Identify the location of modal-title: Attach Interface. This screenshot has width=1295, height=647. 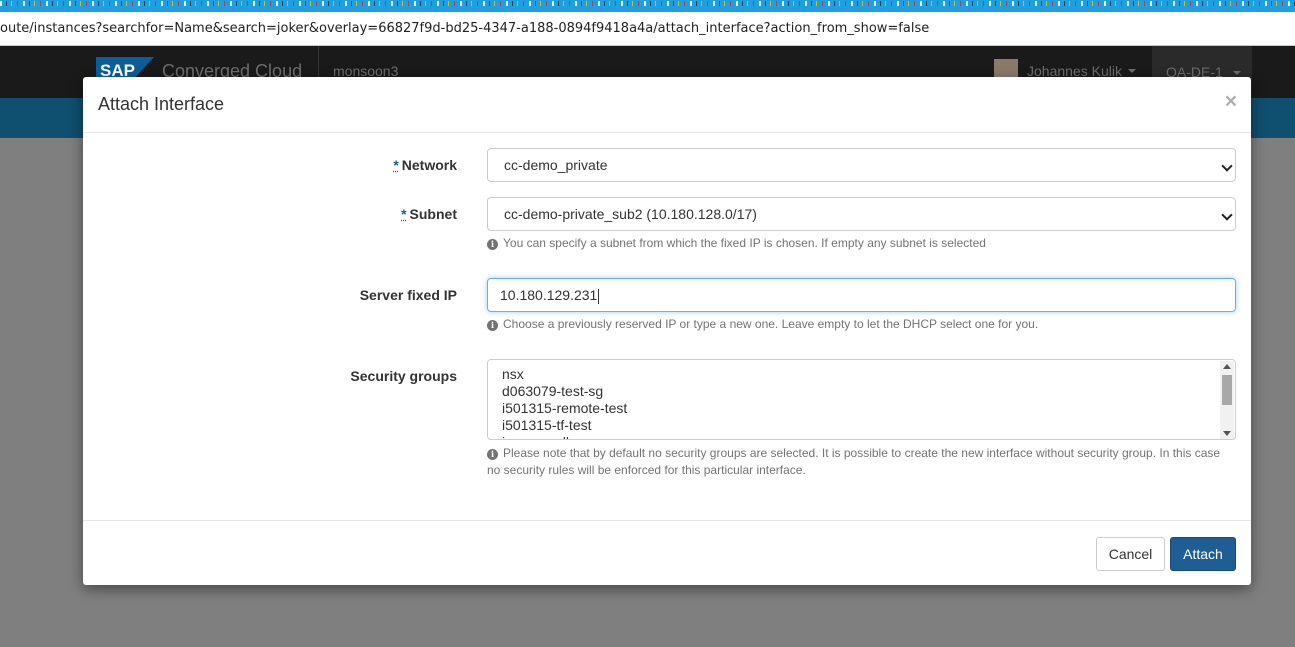
(161, 104).